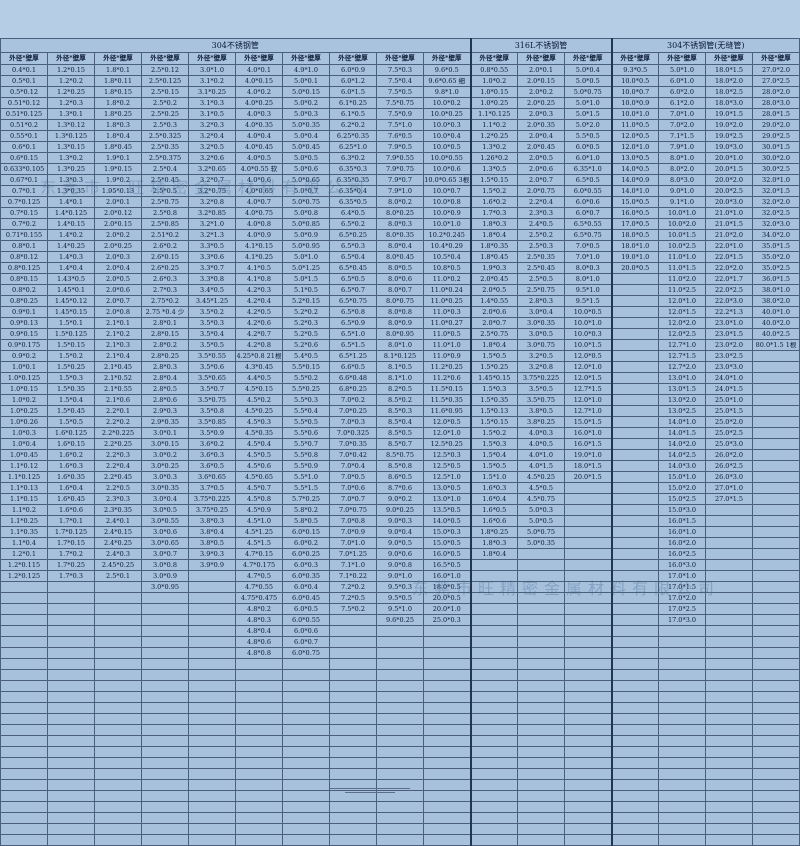 The width and height of the screenshot is (800, 846). What do you see at coordinates (259, 565) in the screenshot?
I see `spec-cell: 4.7*0.175` at bounding box center [259, 565].